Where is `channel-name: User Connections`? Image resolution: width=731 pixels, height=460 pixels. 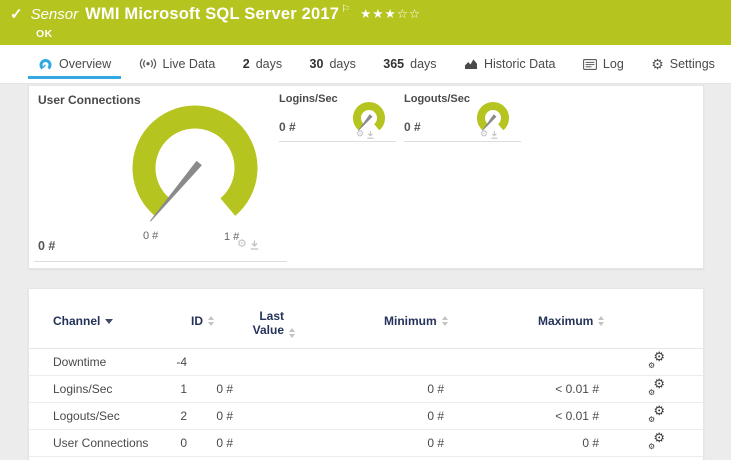
channel-name: User Connections is located at coordinates (108, 443).